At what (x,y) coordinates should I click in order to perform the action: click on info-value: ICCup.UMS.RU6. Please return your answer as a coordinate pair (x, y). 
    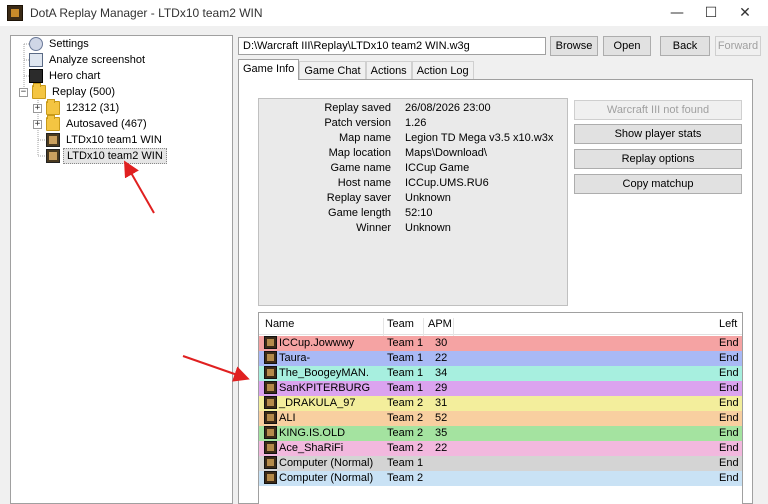
    Looking at the image, I should click on (447, 183).